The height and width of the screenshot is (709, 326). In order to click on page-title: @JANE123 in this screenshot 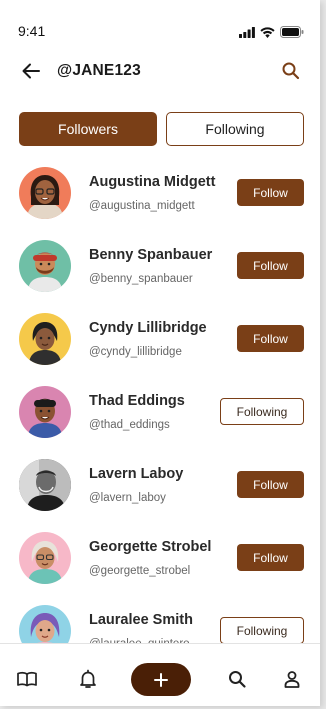, I will do `click(99, 70)`.